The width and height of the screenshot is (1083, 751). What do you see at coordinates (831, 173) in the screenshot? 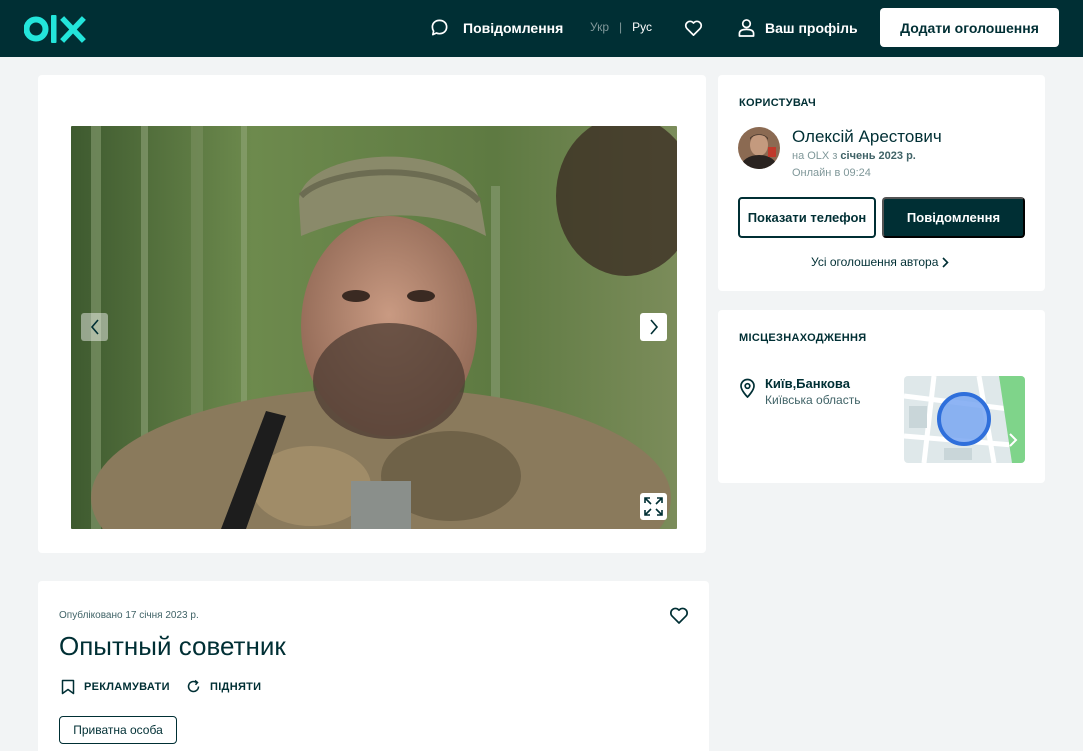
I see `user-online-status: Онлайн в 09:24` at bounding box center [831, 173].